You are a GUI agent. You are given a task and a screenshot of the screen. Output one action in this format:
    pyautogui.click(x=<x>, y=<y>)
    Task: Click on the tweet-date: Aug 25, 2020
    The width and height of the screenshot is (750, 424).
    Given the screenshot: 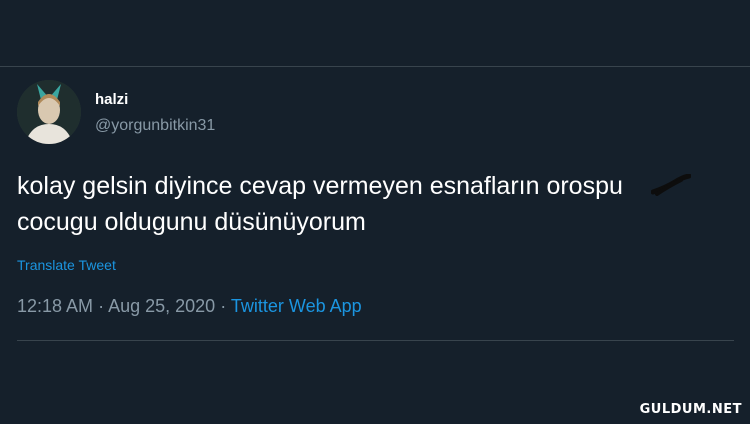 What is the action you would take?
    pyautogui.click(x=161, y=306)
    